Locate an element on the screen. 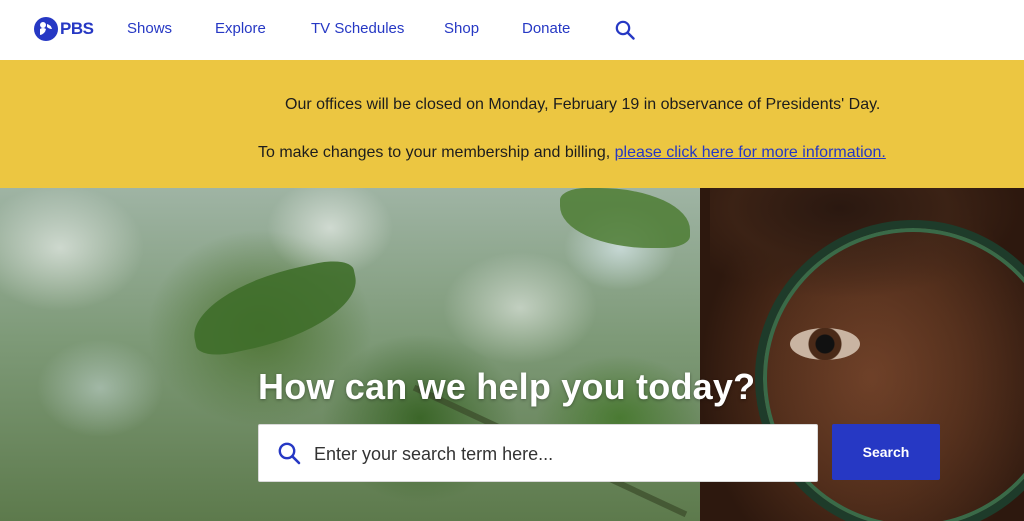 The height and width of the screenshot is (521, 1024). logo-text: PBS is located at coordinates (77, 28).